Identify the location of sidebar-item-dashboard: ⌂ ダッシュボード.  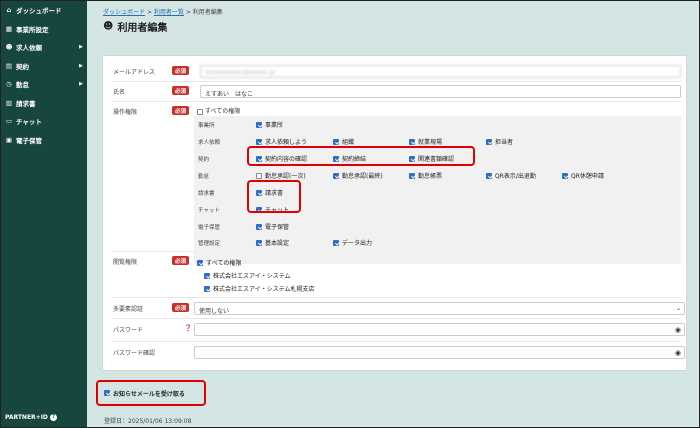
(44, 10).